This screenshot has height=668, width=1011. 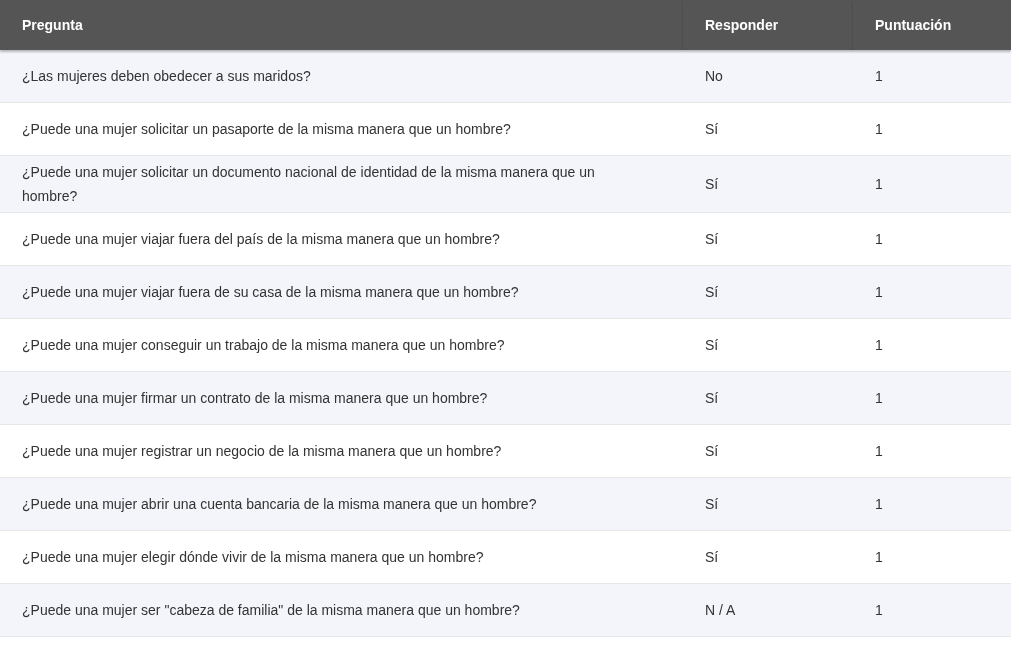 I want to click on question-text: ¿Puede una mujer solicitar un documento nacional de identidad de la misma manera que un hombre?, so click(x=309, y=184).